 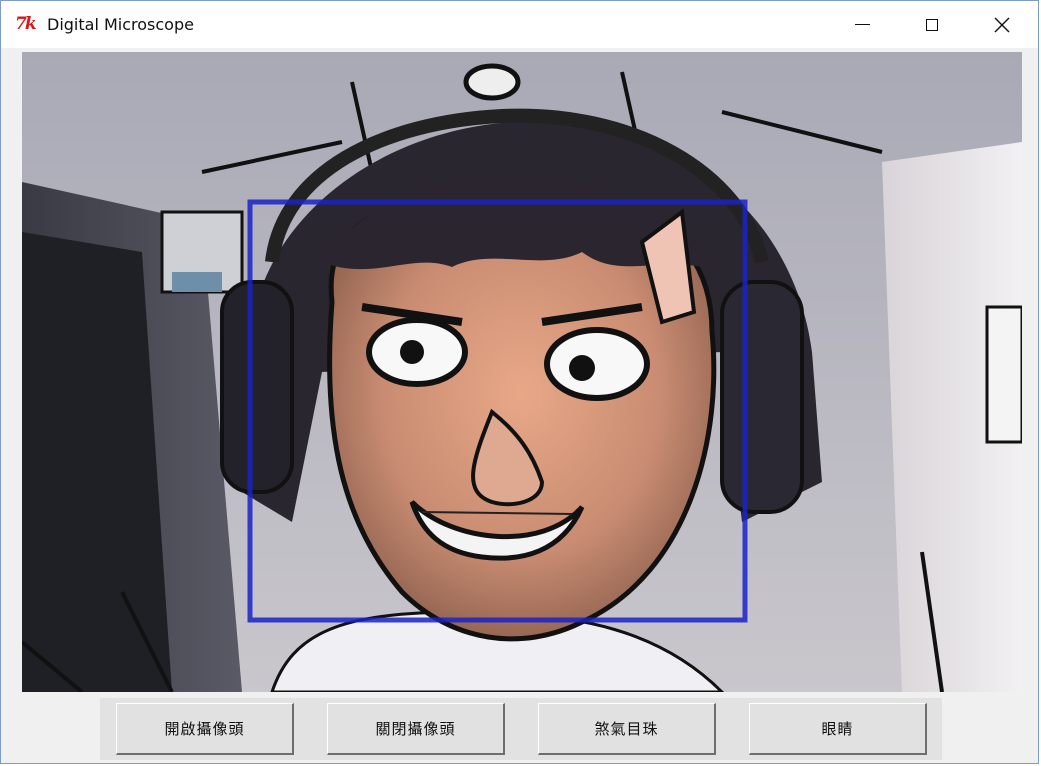 What do you see at coordinates (120, 24) in the screenshot?
I see `window-title: Digital Microscope` at bounding box center [120, 24].